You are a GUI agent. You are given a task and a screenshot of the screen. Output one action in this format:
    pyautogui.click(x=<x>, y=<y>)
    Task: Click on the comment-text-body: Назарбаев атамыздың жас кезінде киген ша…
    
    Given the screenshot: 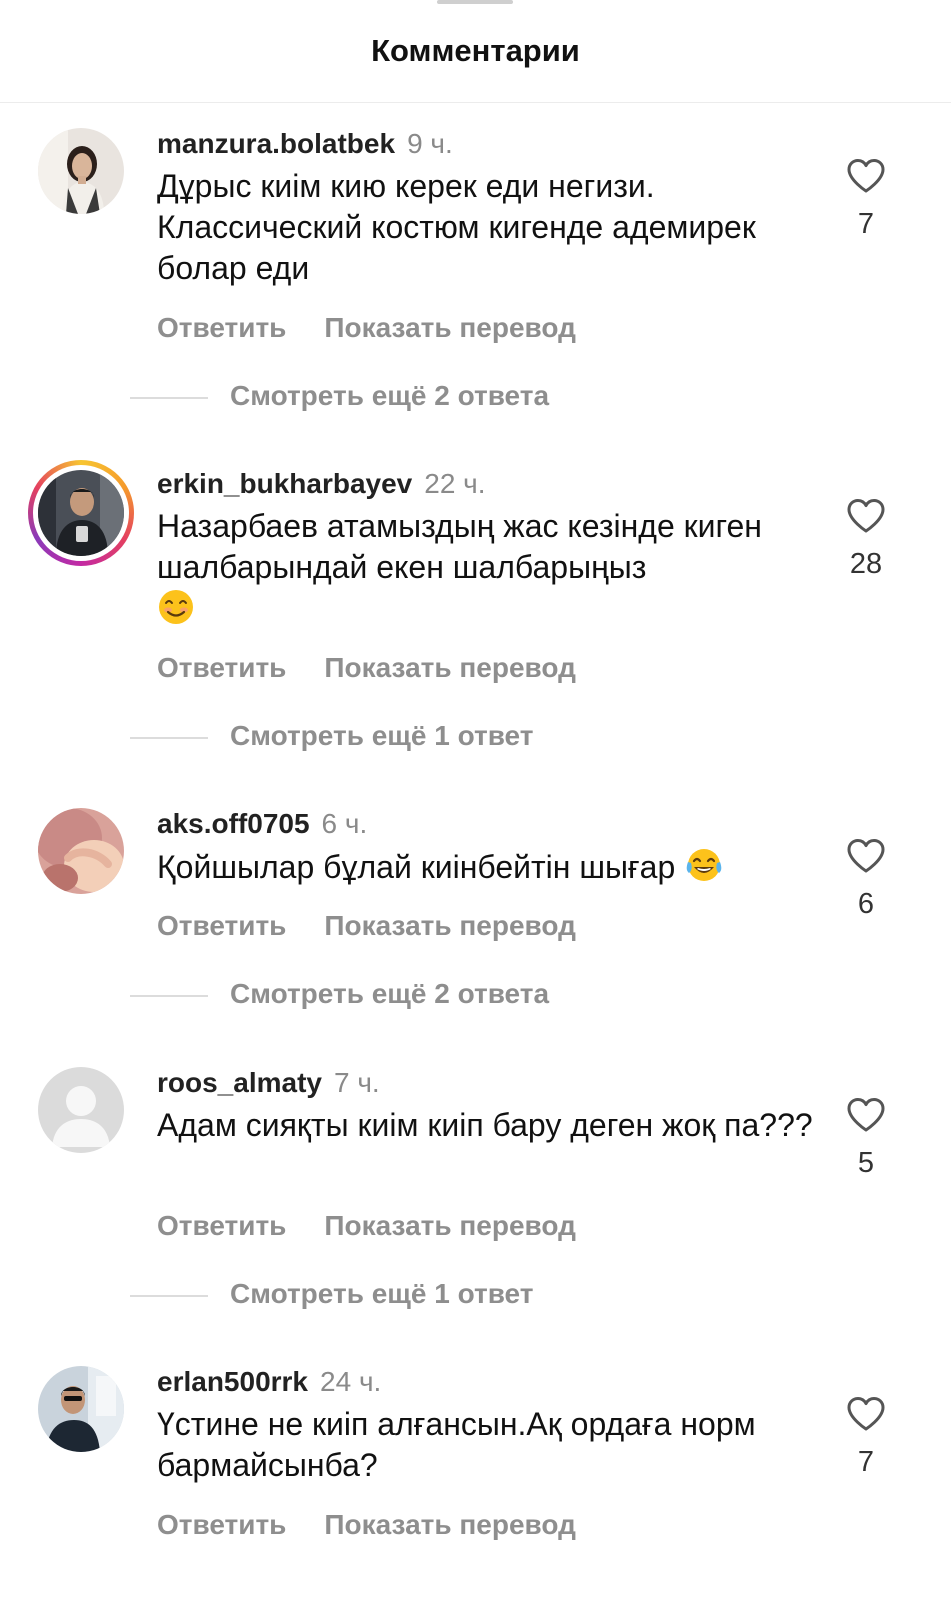 What is the action you would take?
    pyautogui.click(x=459, y=546)
    